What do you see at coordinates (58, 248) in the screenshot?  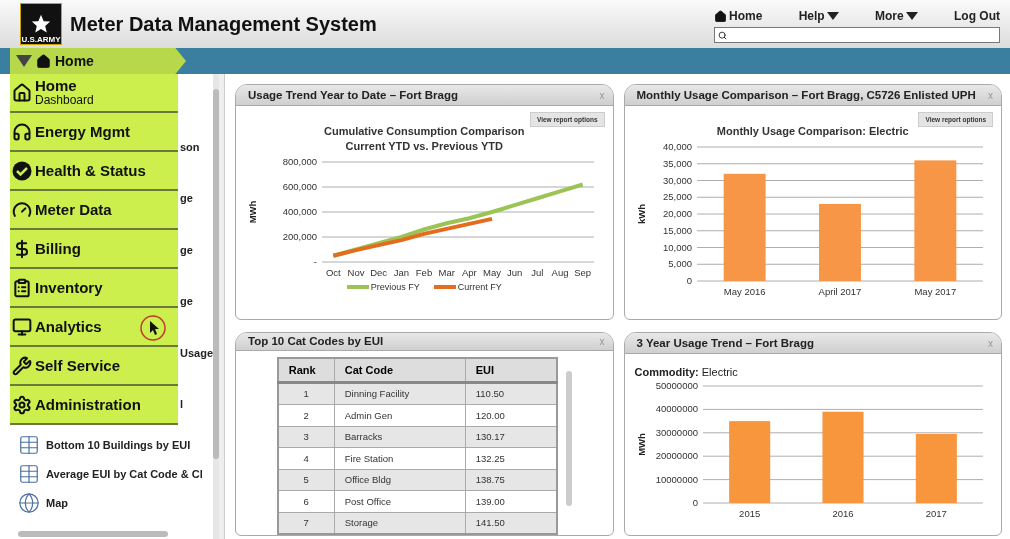 I see `menu-label: Billing` at bounding box center [58, 248].